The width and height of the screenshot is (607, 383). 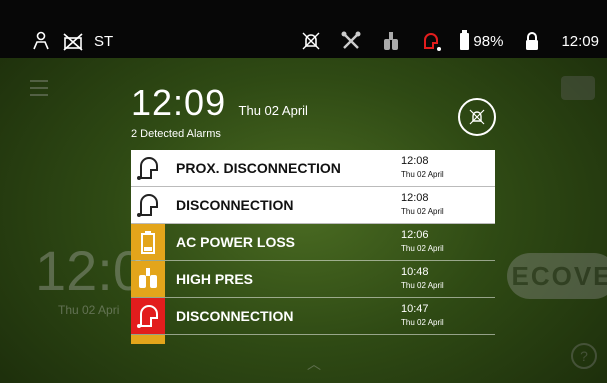 I want to click on alarm-row: DISCONNECTION 10:47 Thu 02 April, so click(x=313, y=316).